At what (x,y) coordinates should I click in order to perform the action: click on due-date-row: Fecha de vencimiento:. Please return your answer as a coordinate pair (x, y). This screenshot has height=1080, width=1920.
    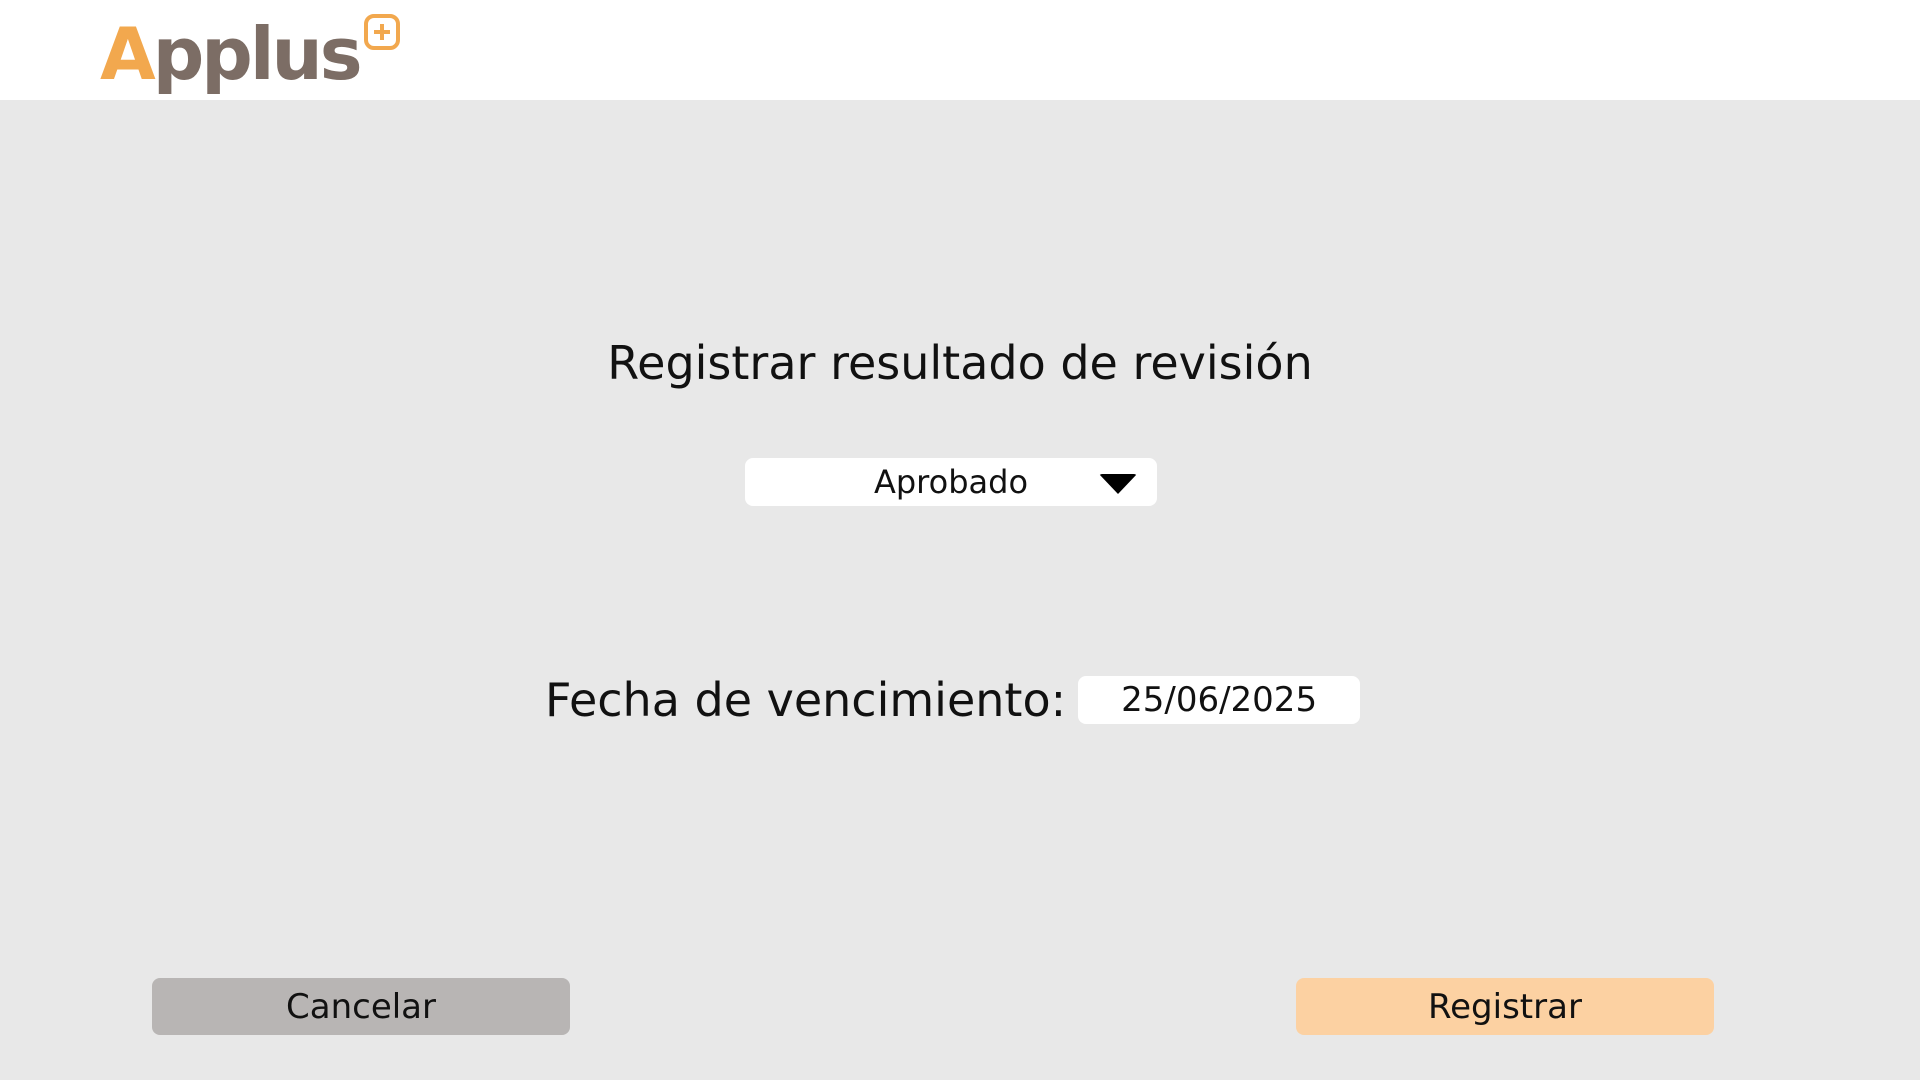
    Looking at the image, I should click on (953, 700).